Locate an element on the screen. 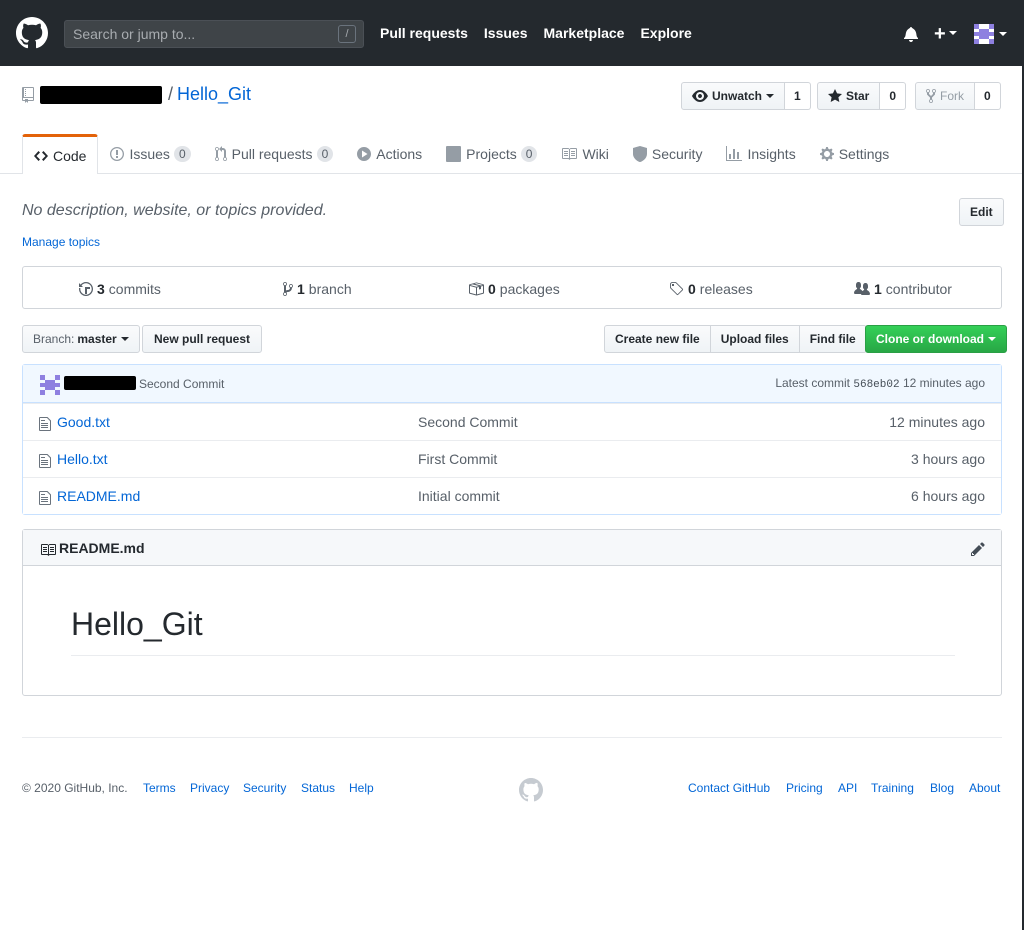 The image size is (1024, 930). owner-name-redacted is located at coordinates (101, 94).